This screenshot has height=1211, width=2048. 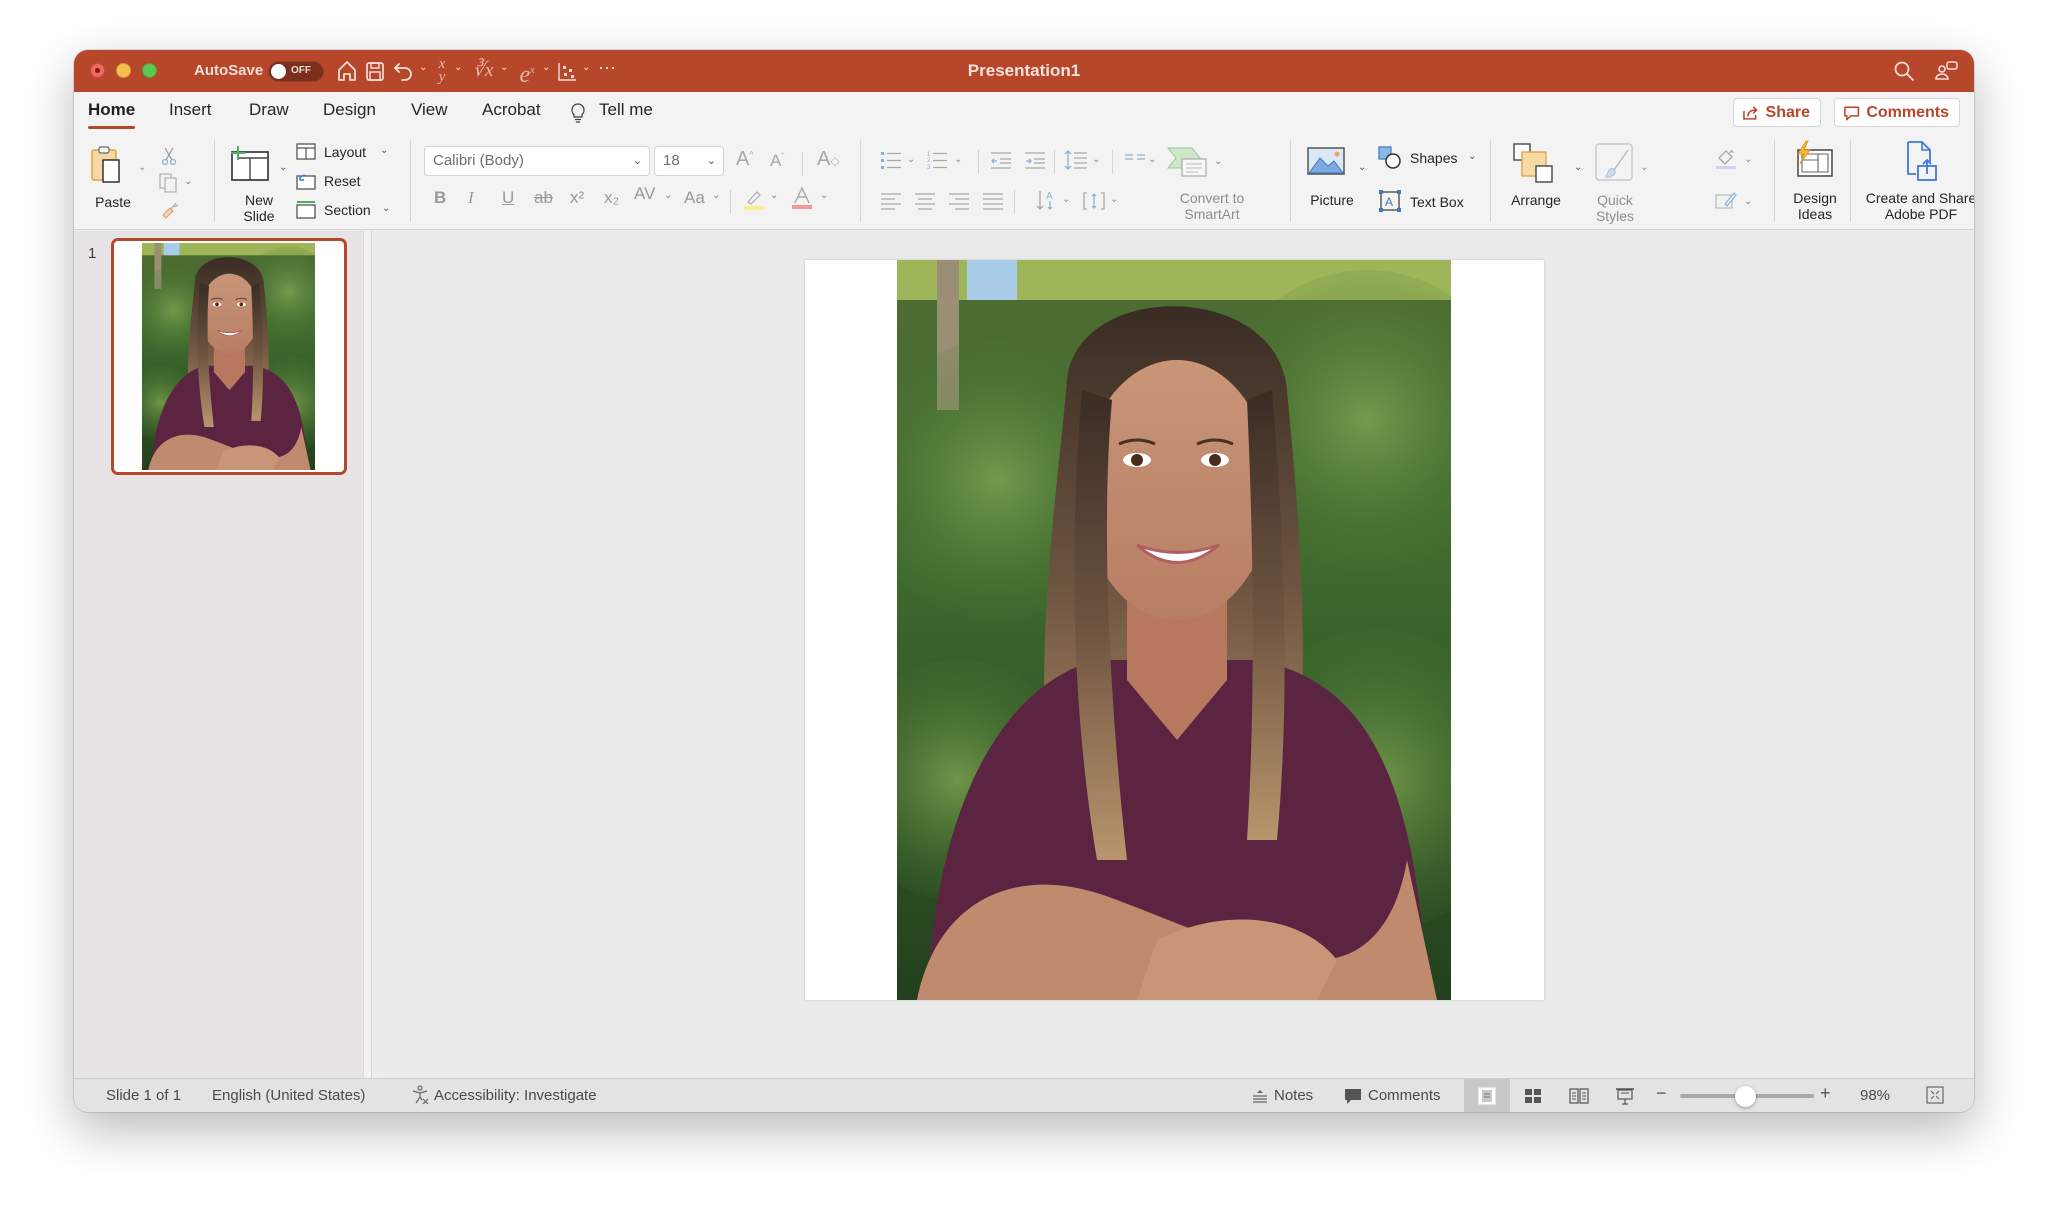 I want to click on copy-options-chevron: ⌄, so click(x=188, y=181).